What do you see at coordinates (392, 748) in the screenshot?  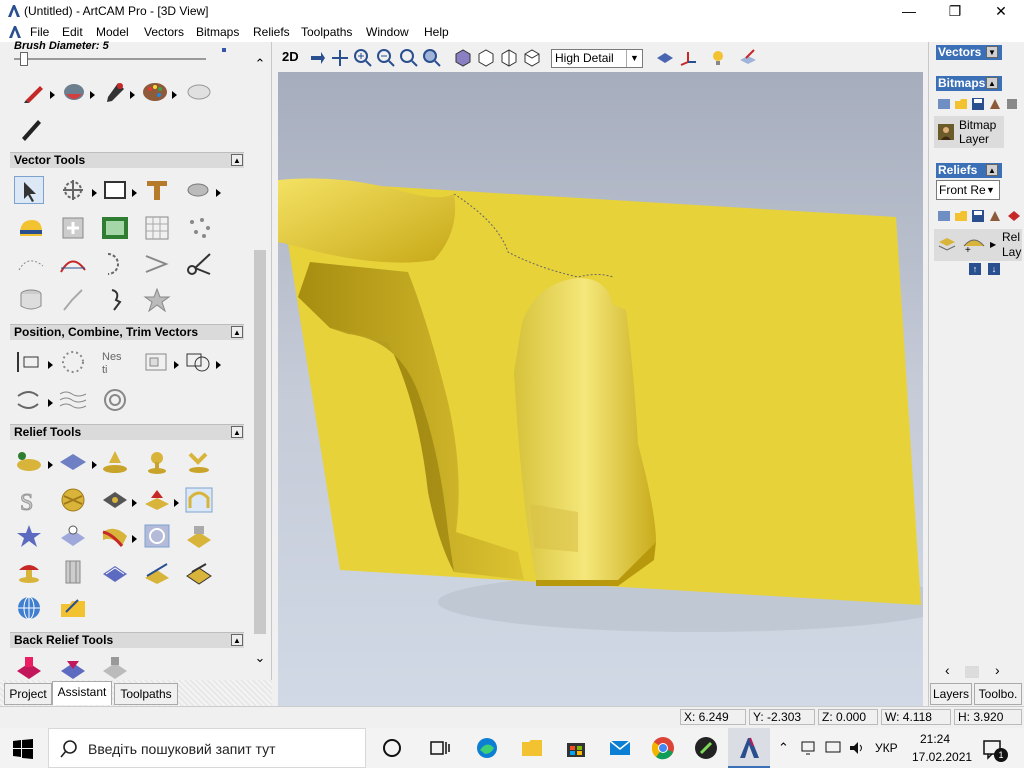 I see `task-view-icon` at bounding box center [392, 748].